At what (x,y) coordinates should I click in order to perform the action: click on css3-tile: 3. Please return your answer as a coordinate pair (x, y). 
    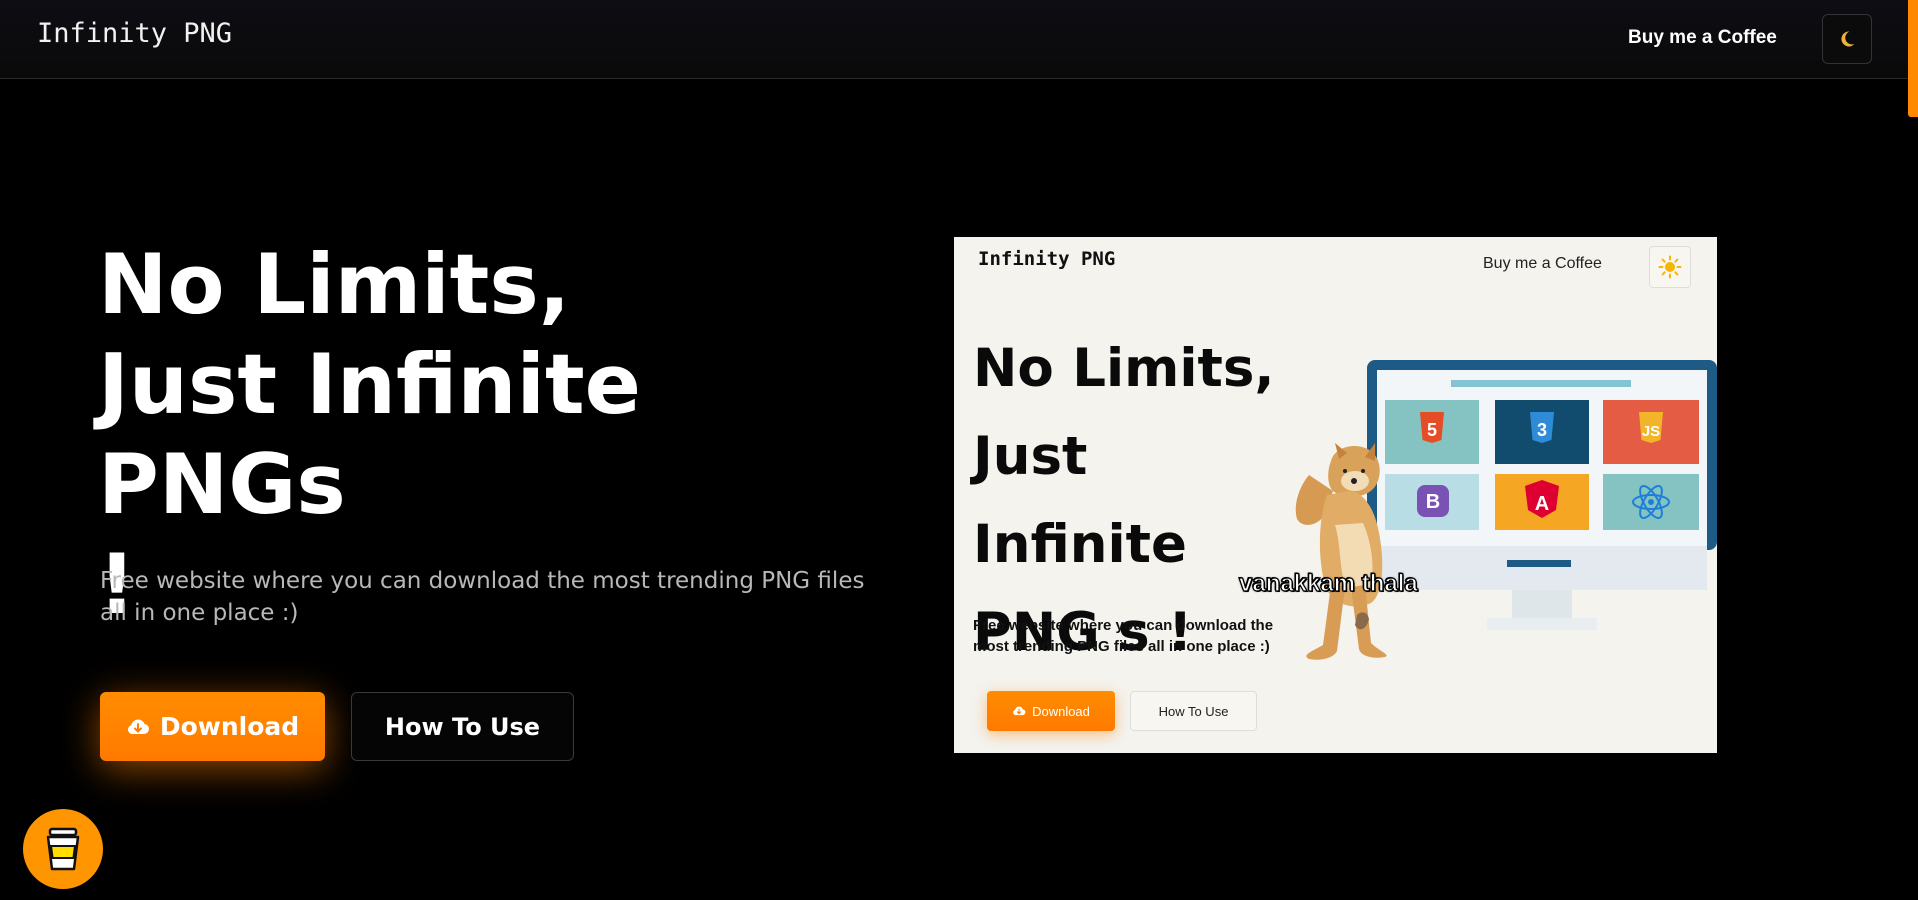
    Looking at the image, I should click on (1542, 432).